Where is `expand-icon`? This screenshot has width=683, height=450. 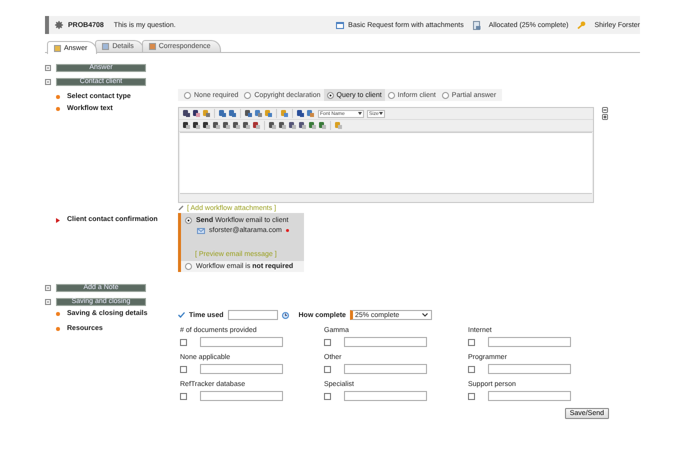 expand-icon is located at coordinates (605, 117).